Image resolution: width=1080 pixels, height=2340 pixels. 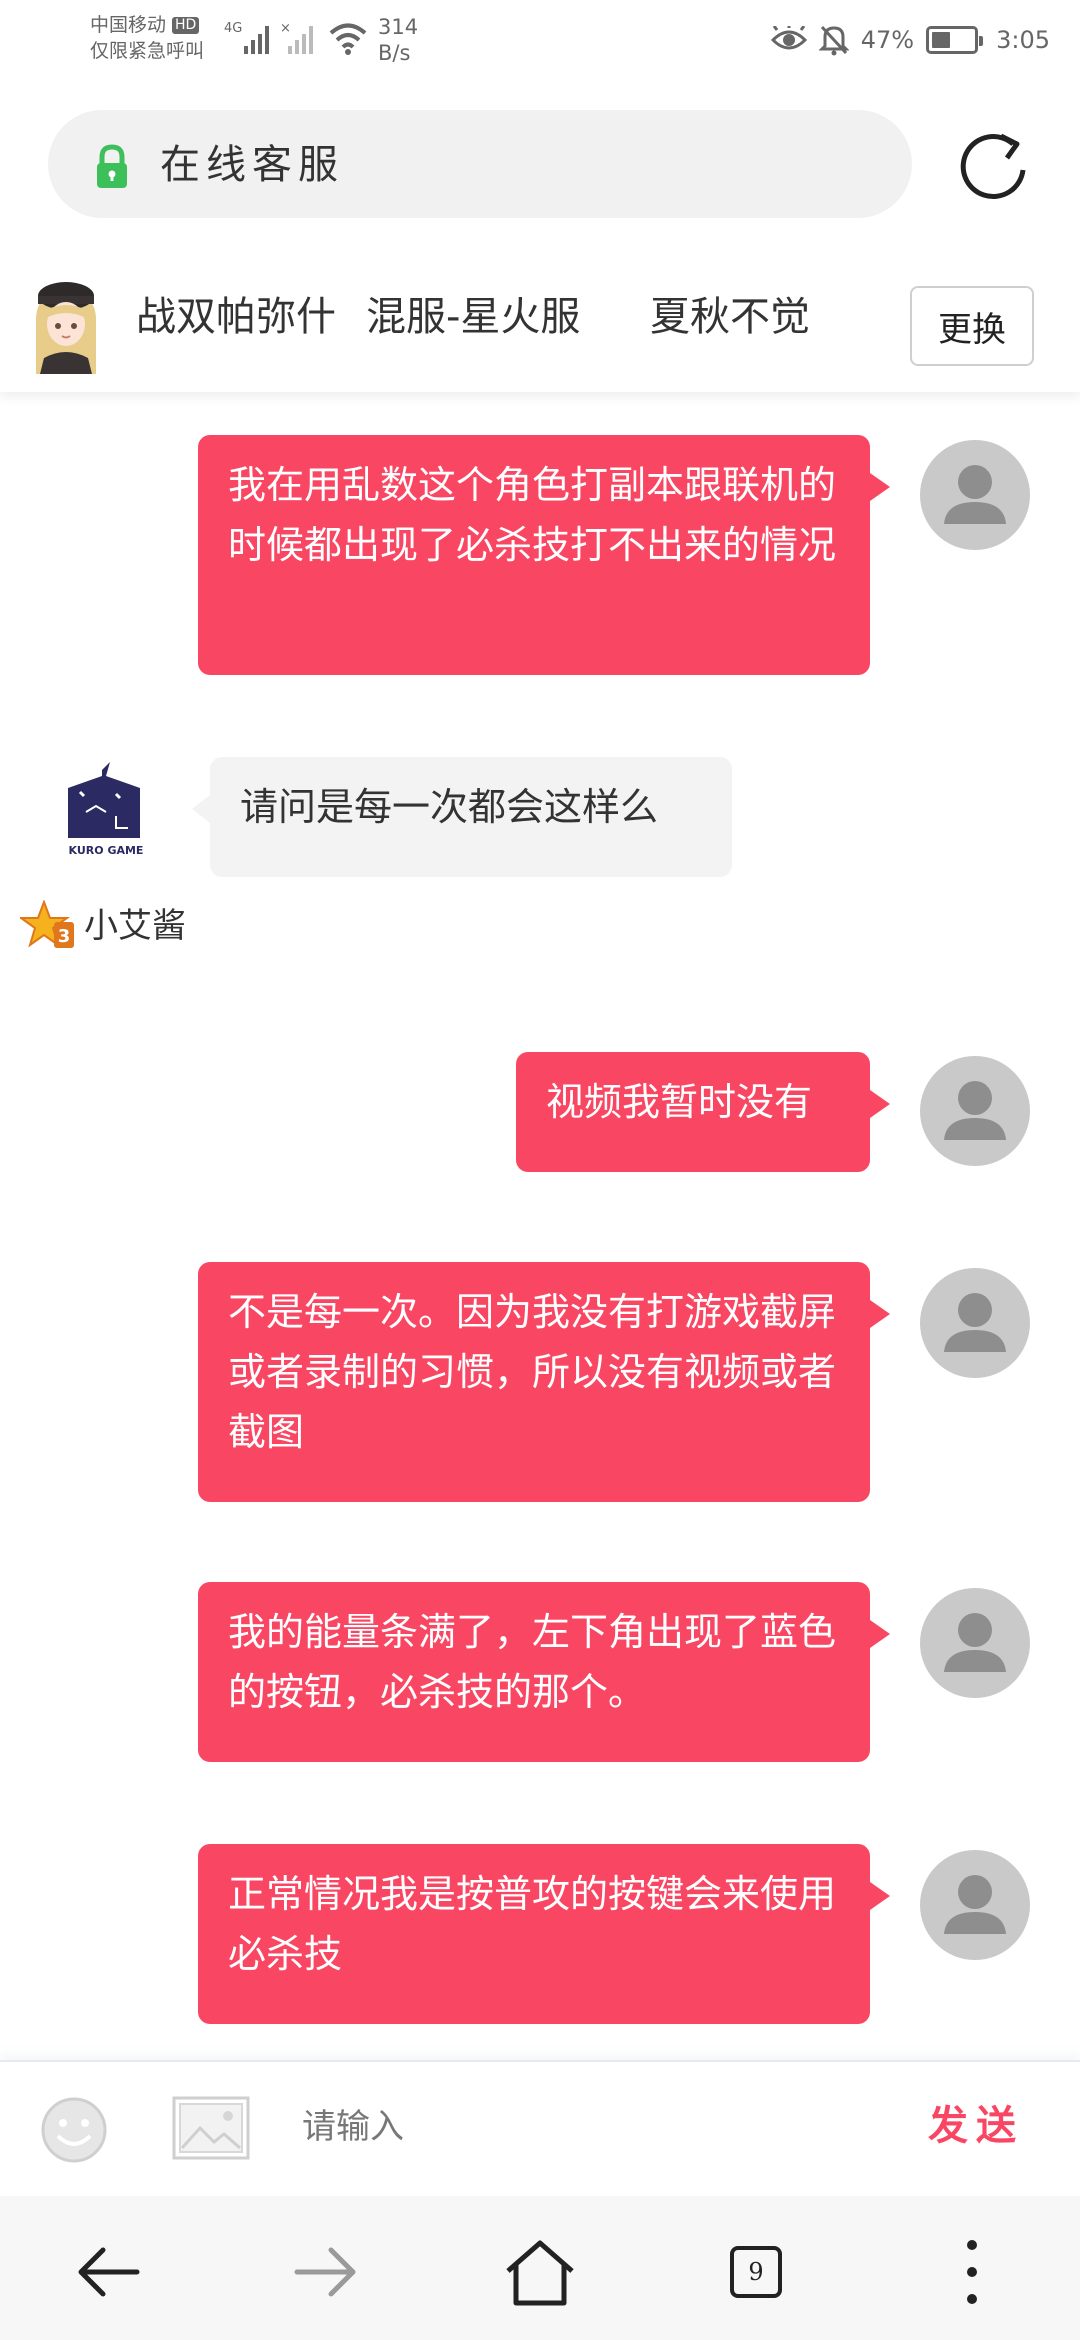 I want to click on network-speed-value: 314, so click(x=398, y=27).